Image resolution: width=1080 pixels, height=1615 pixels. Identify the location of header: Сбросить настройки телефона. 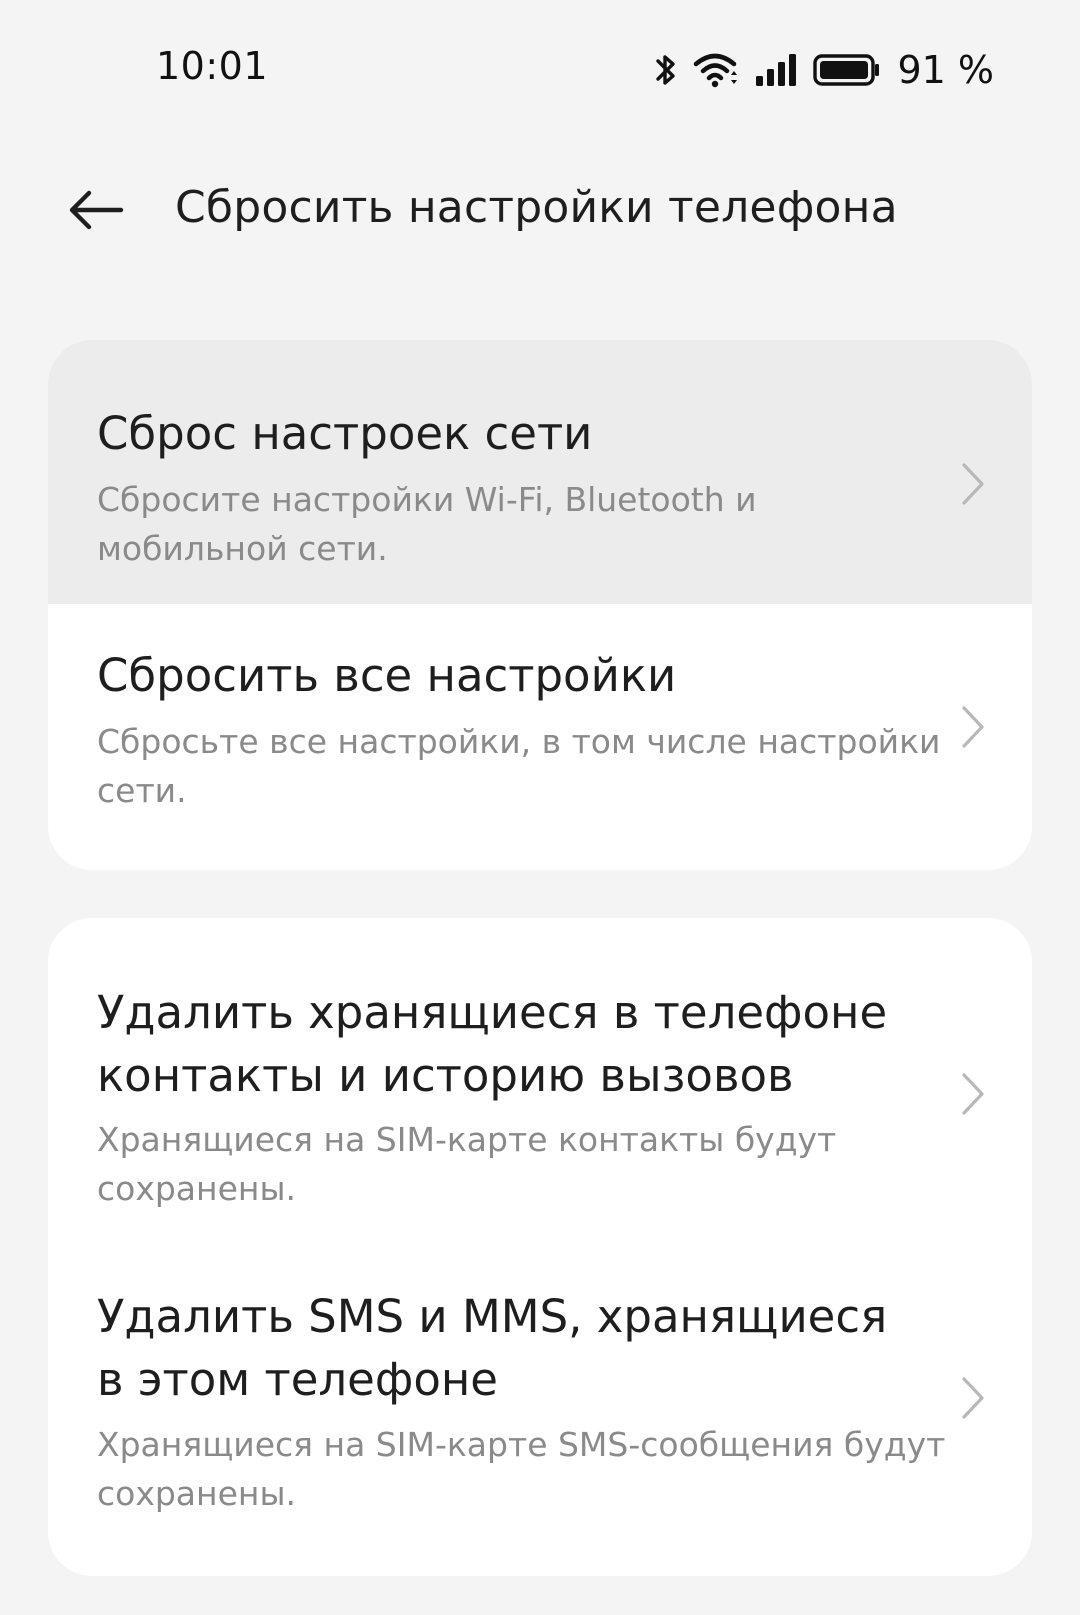
(540, 212).